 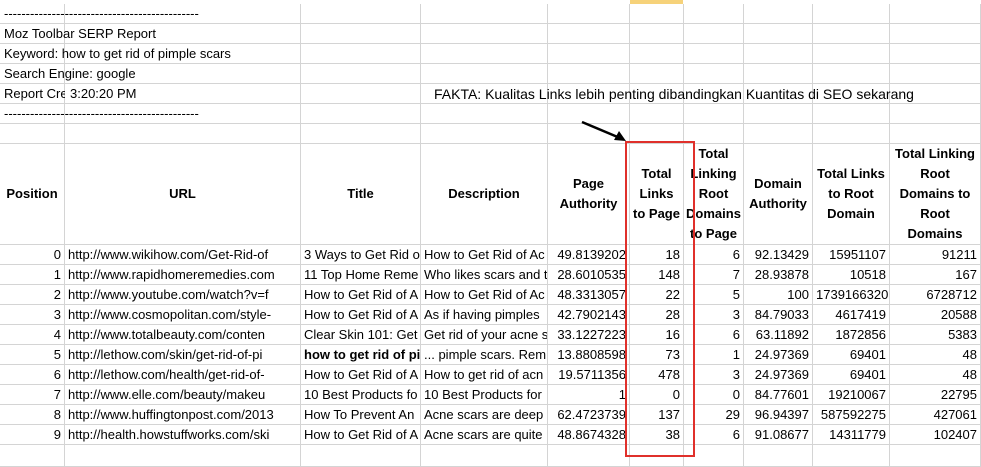 I want to click on table-cell: 1872856, so click(x=851, y=335).